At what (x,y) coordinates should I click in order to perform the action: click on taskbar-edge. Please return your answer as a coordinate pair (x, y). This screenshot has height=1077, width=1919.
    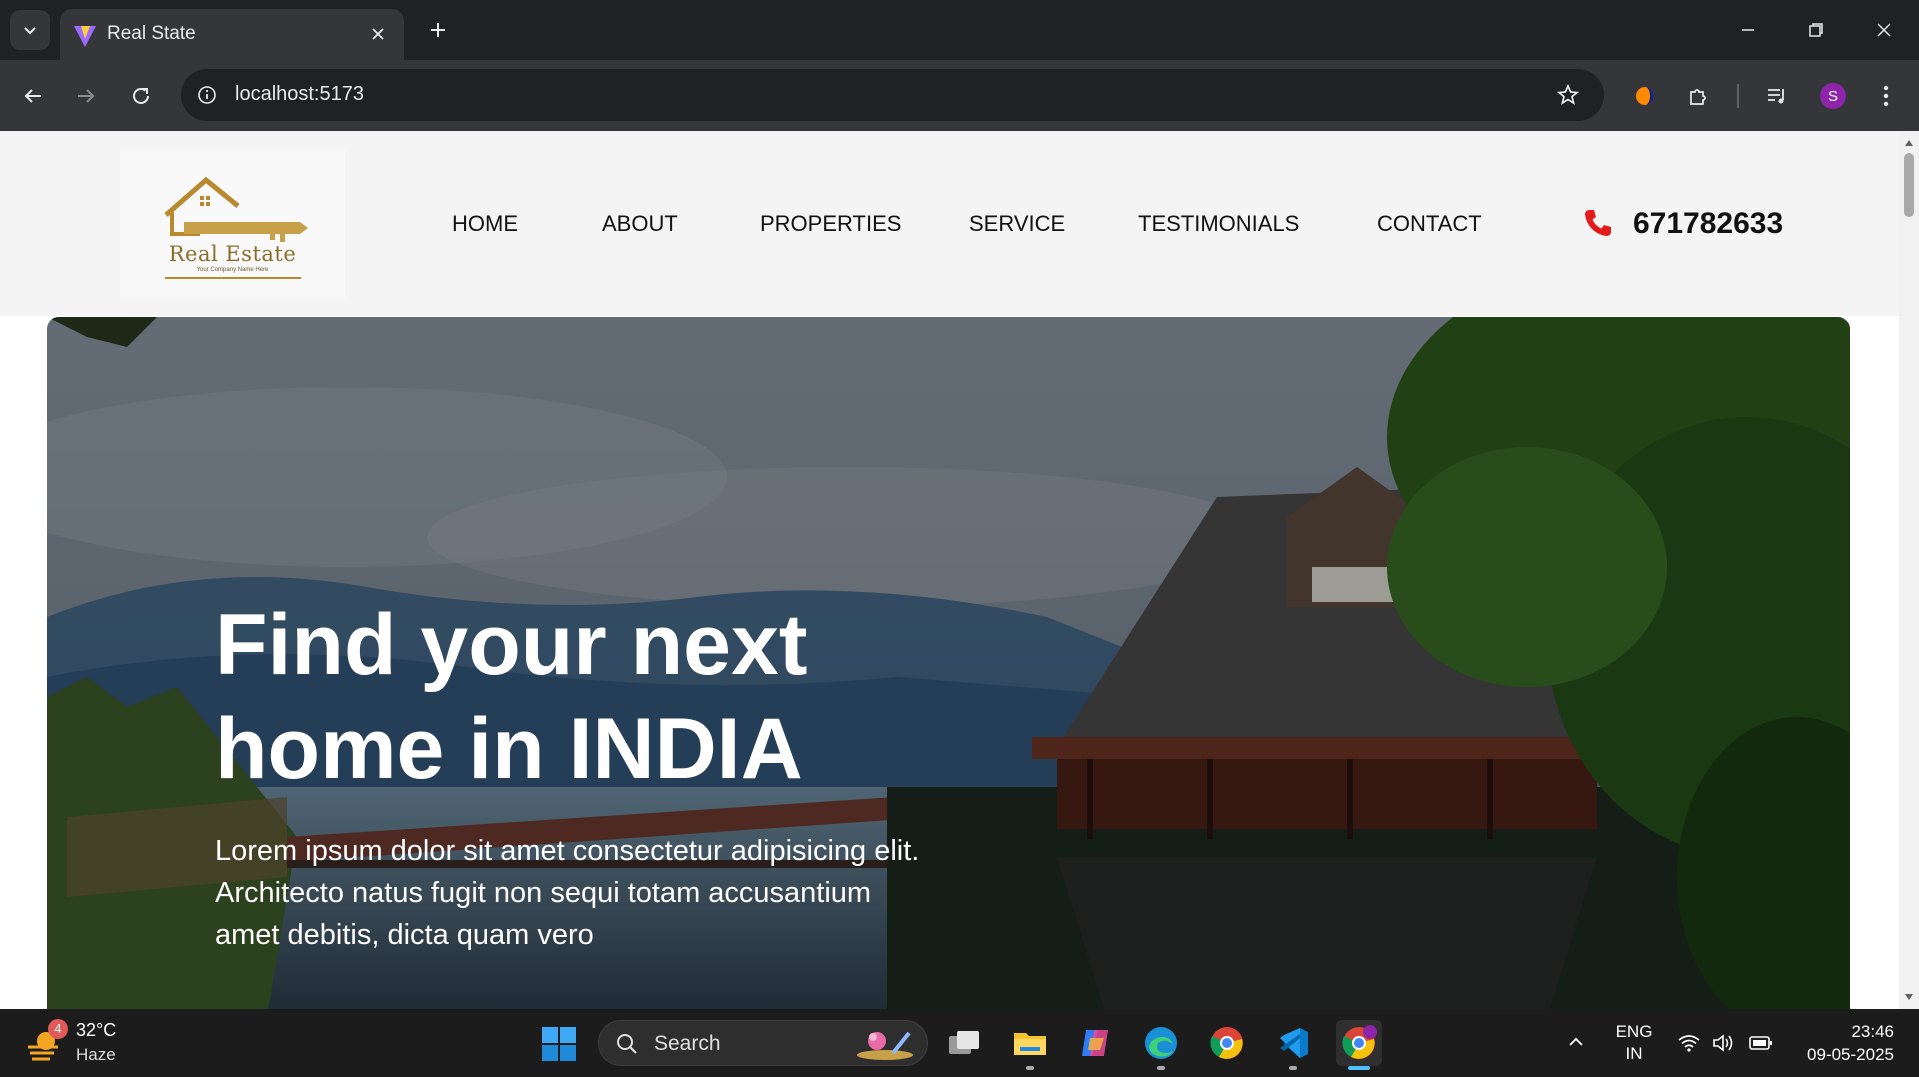
    Looking at the image, I should click on (1161, 1045).